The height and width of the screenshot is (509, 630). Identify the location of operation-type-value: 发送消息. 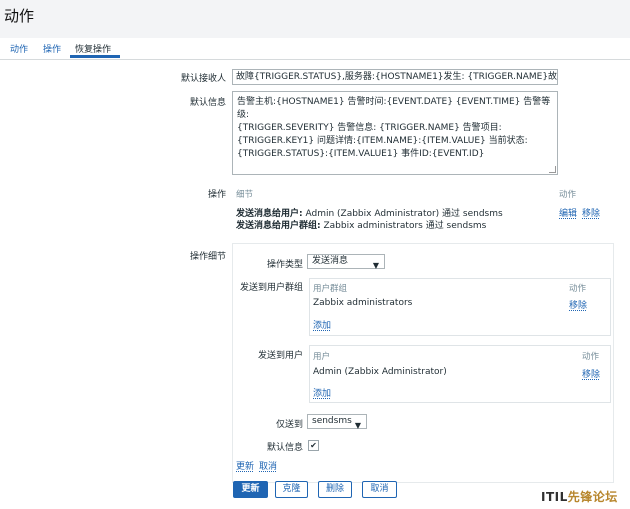
(330, 261).